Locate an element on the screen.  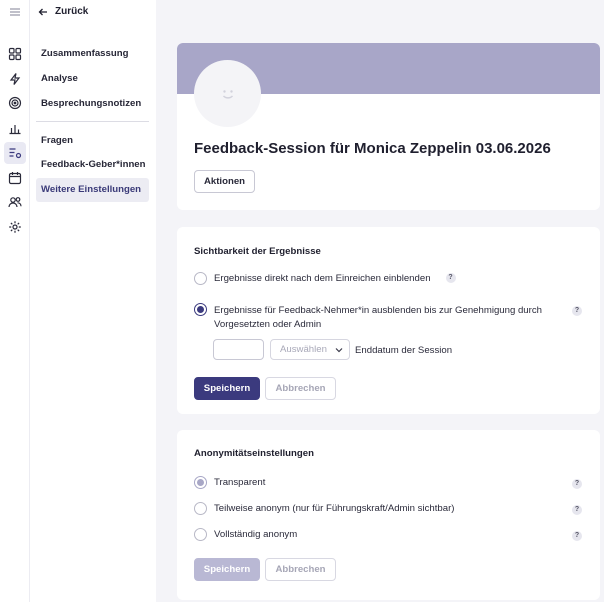
back-label: Zurück is located at coordinates (72, 11).